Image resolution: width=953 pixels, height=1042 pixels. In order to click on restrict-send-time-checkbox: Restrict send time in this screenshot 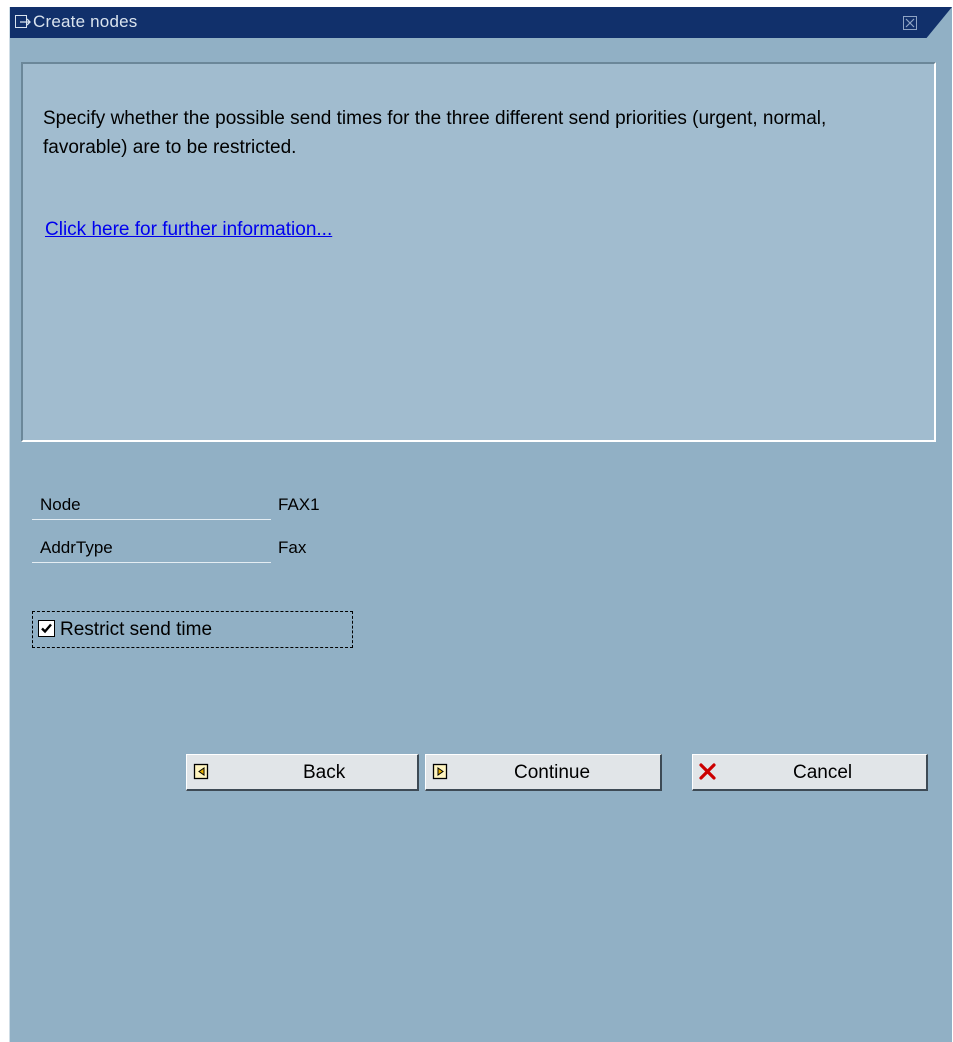, I will do `click(192, 629)`.